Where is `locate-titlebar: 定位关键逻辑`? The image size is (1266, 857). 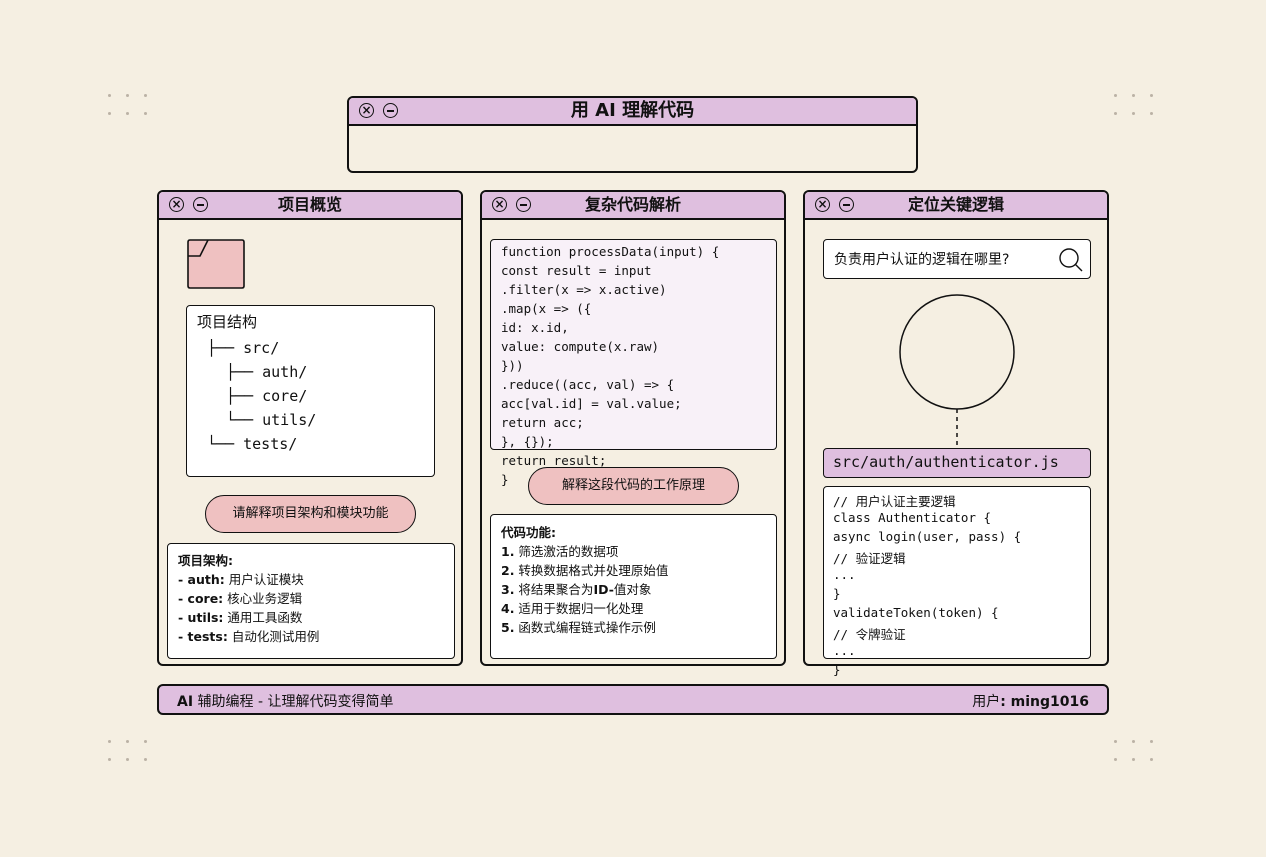
locate-titlebar: 定位关键逻辑 is located at coordinates (956, 206).